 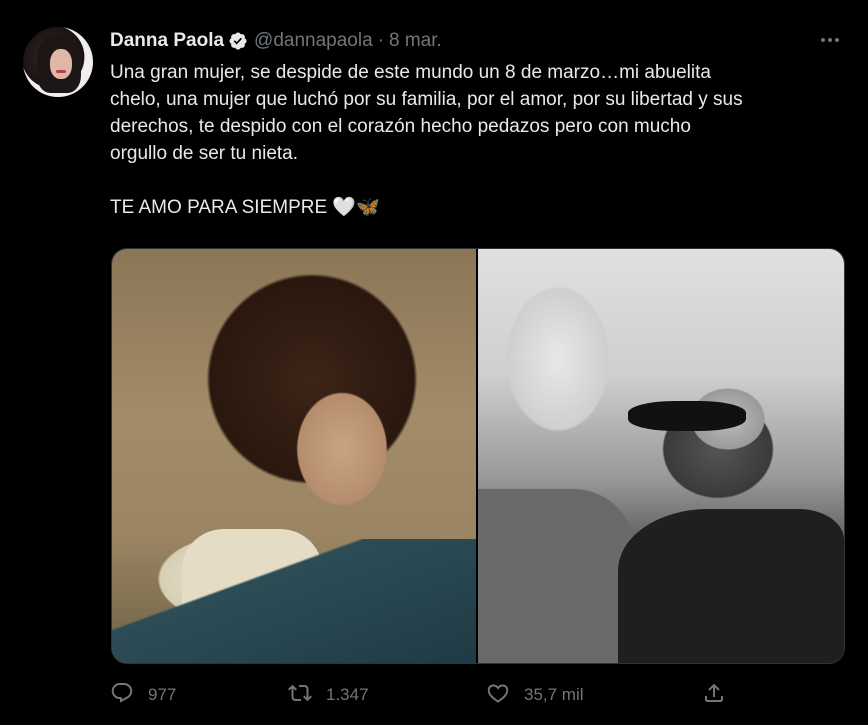 What do you see at coordinates (415, 41) in the screenshot?
I see `tweet-date: 8 mar.` at bounding box center [415, 41].